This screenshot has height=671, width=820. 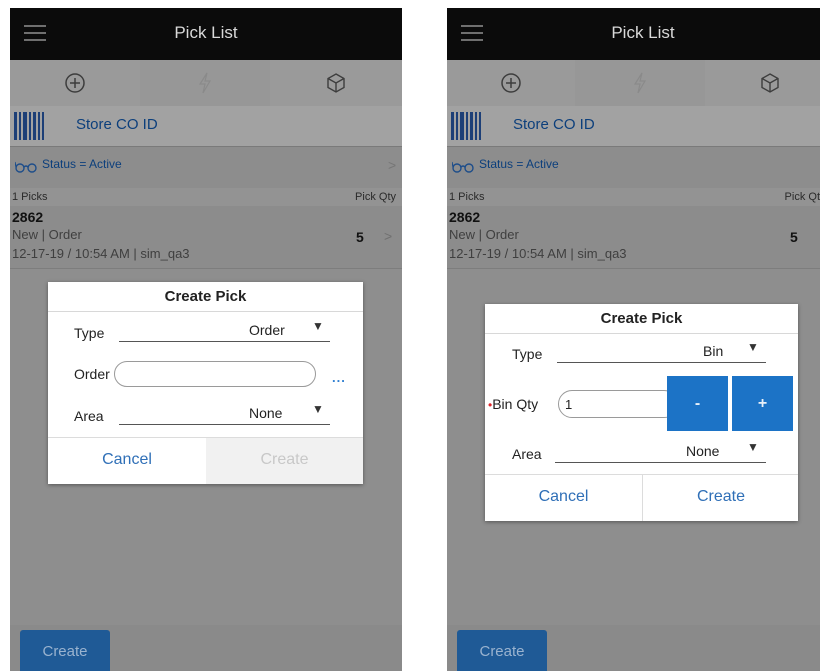 What do you see at coordinates (618, 404) in the screenshot?
I see `bin-qty-input` at bounding box center [618, 404].